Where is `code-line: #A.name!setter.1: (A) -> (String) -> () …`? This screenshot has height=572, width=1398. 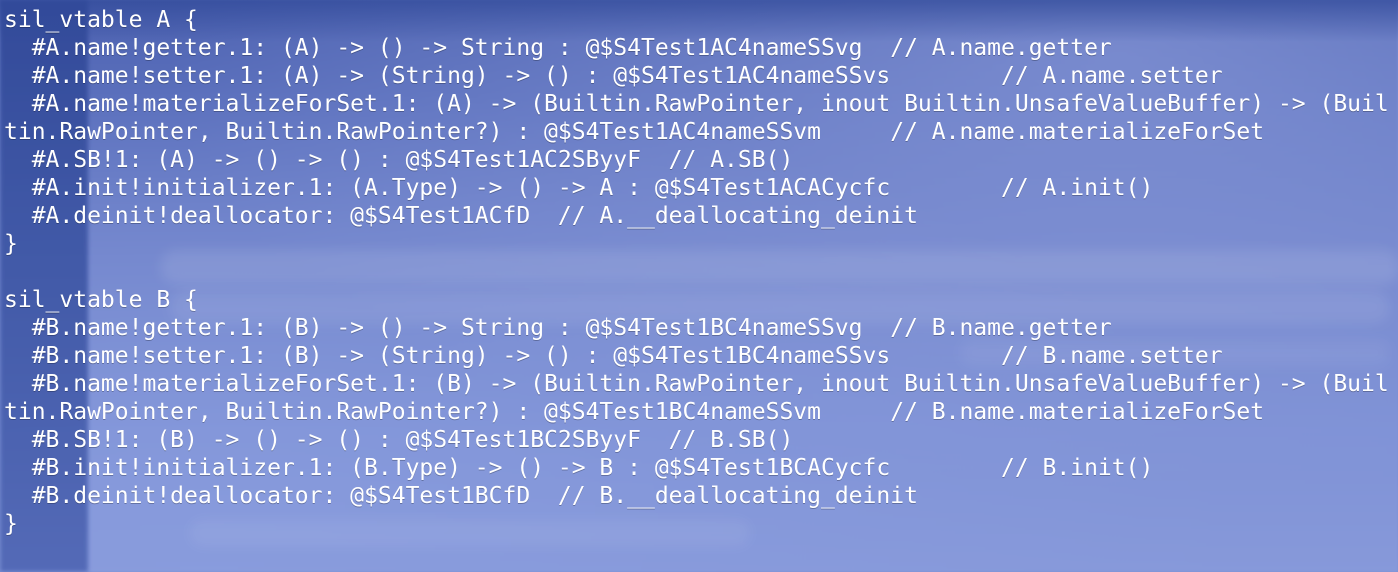
code-line: #A.name!setter.1: (A) -> (String) -> () … is located at coordinates (613, 76).